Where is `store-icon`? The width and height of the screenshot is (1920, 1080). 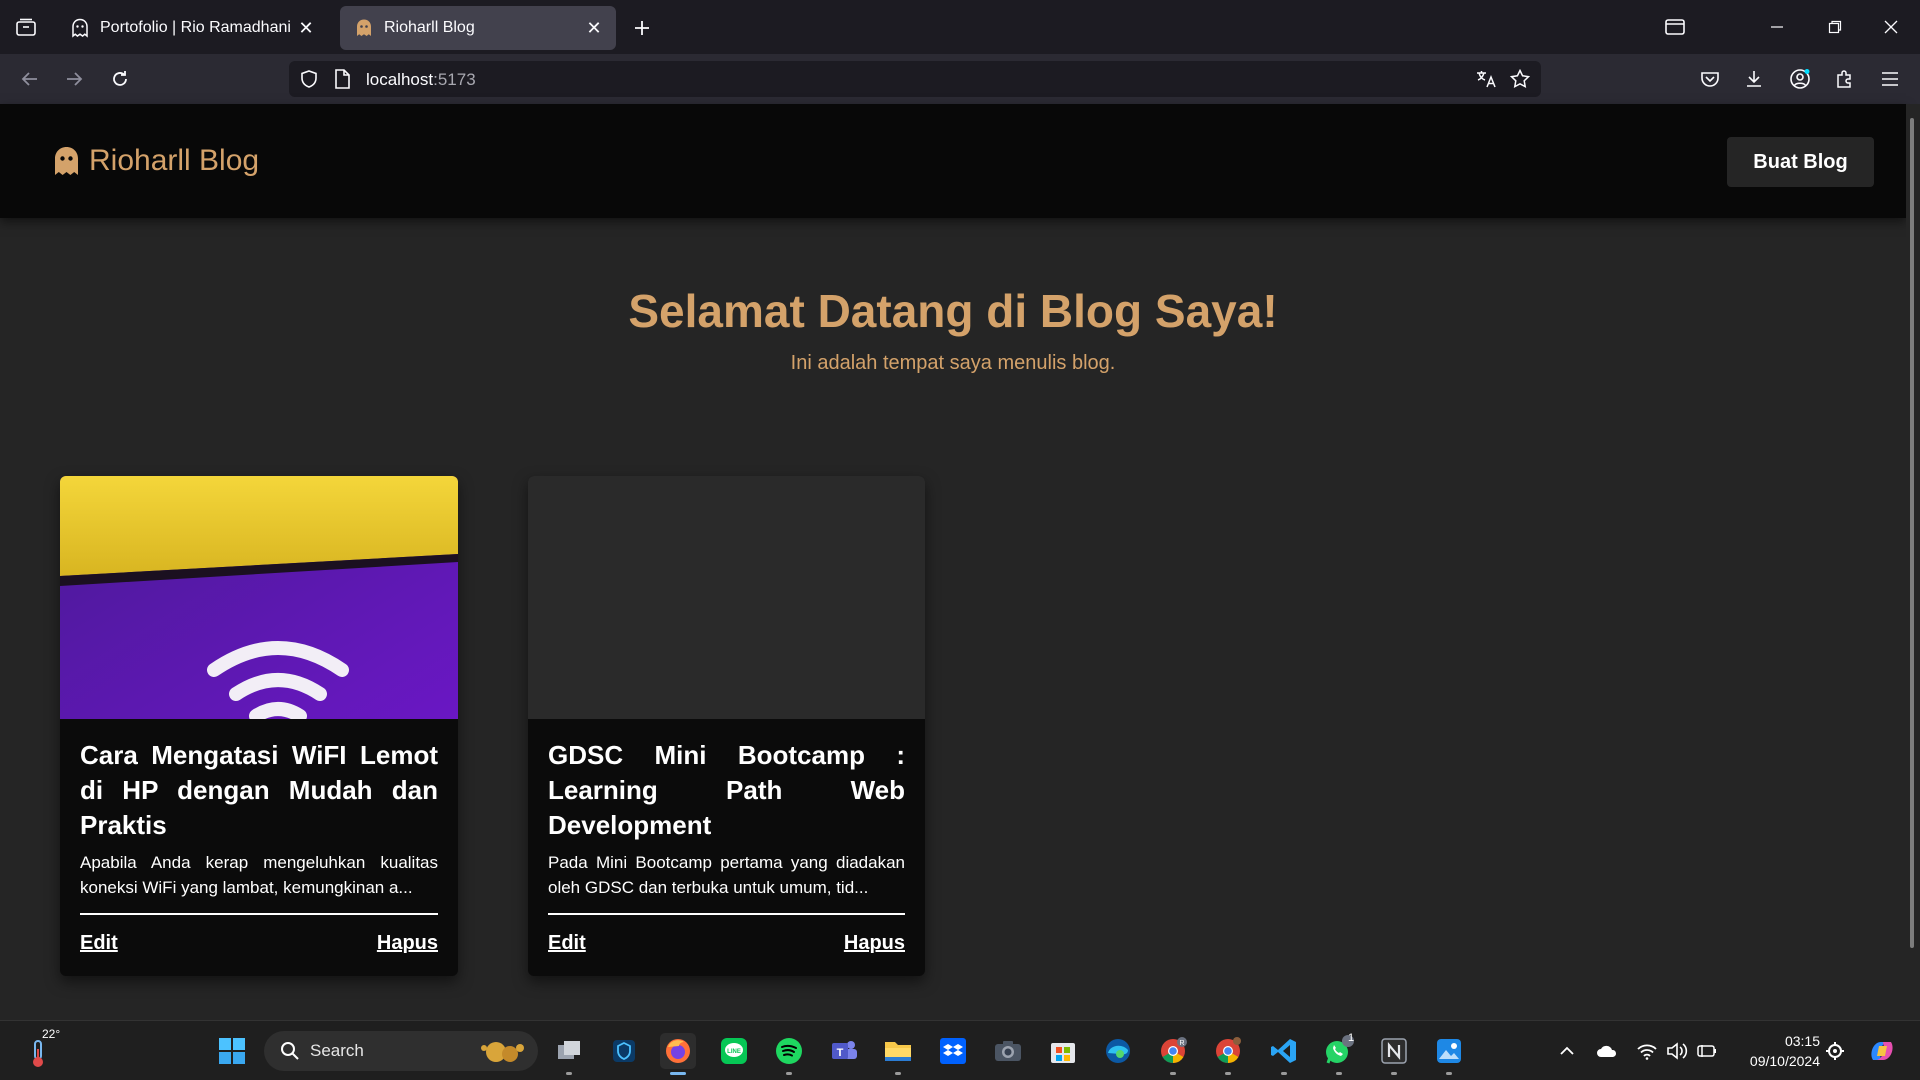
store-icon is located at coordinates (1063, 1053).